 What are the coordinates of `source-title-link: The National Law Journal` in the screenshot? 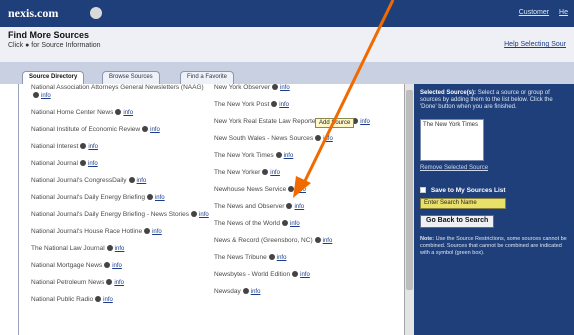 It's located at (68, 248).